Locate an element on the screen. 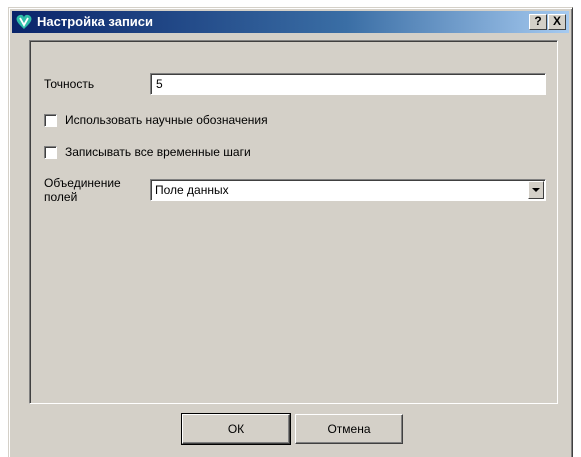 The width and height of the screenshot is (581, 457). window-title: Настройка записи is located at coordinates (95, 21).